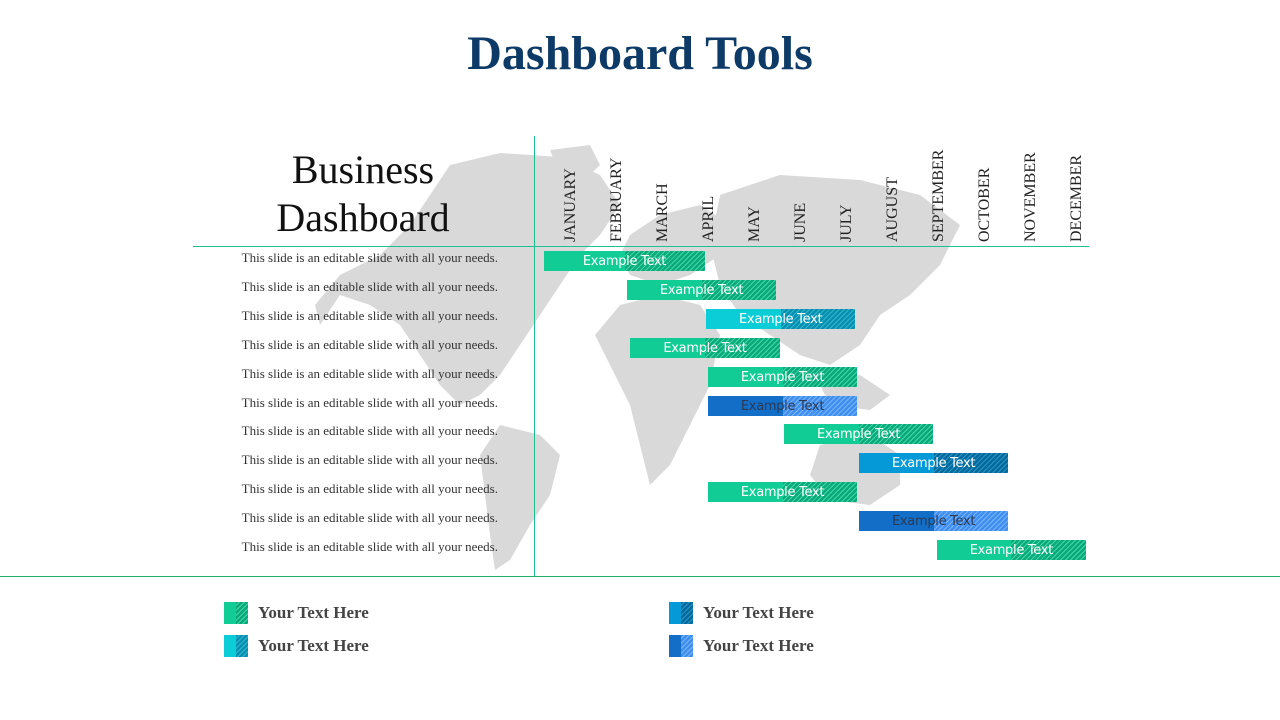  I want to click on legend-item-cyan: Your Text Here, so click(296, 646).